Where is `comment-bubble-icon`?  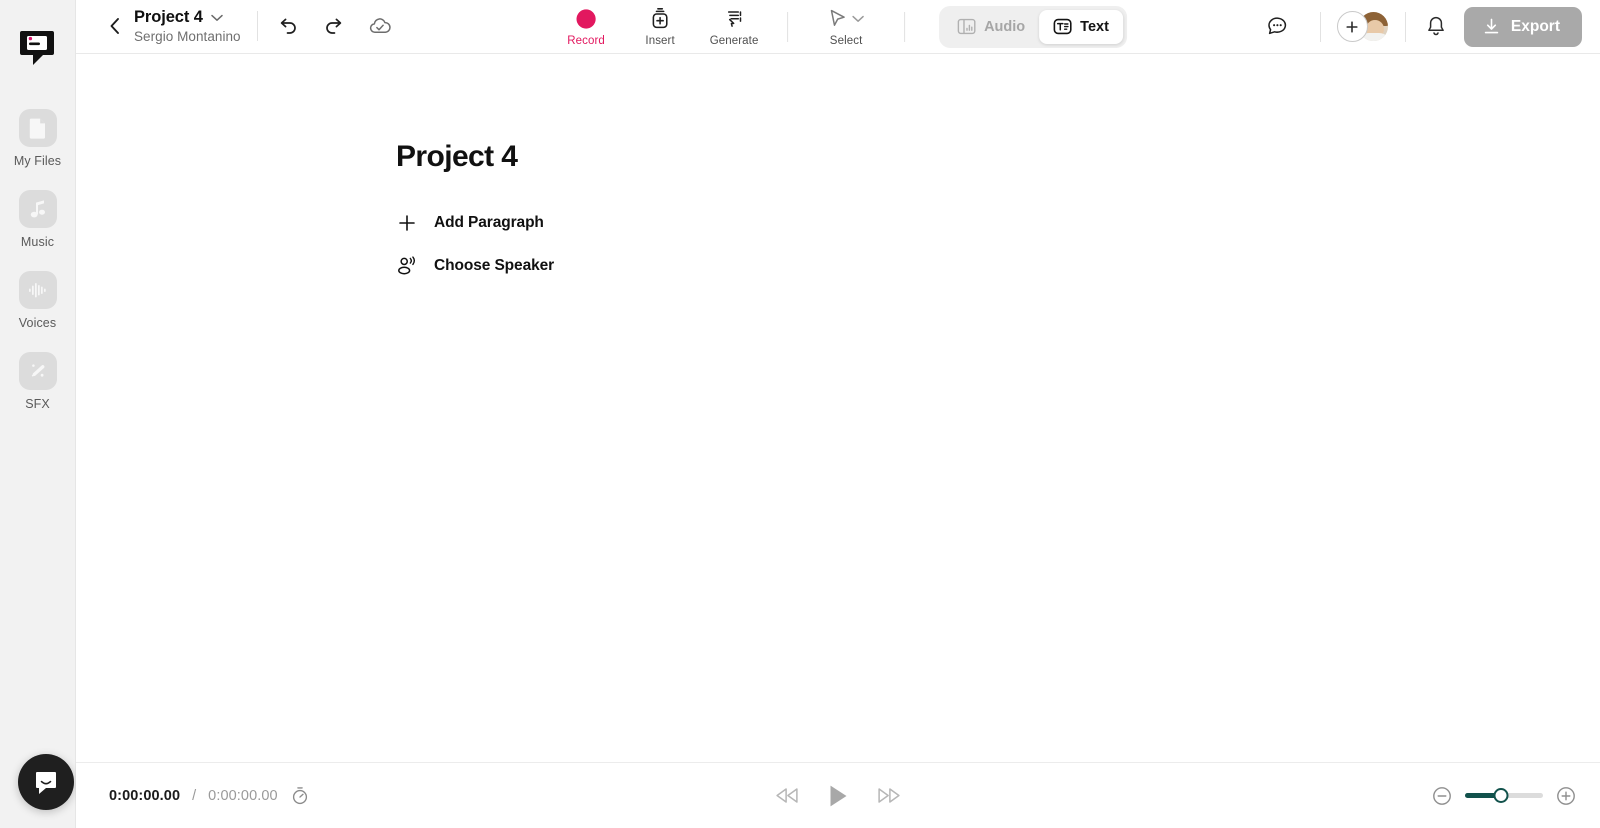
comment-bubble-icon is located at coordinates (1277, 26).